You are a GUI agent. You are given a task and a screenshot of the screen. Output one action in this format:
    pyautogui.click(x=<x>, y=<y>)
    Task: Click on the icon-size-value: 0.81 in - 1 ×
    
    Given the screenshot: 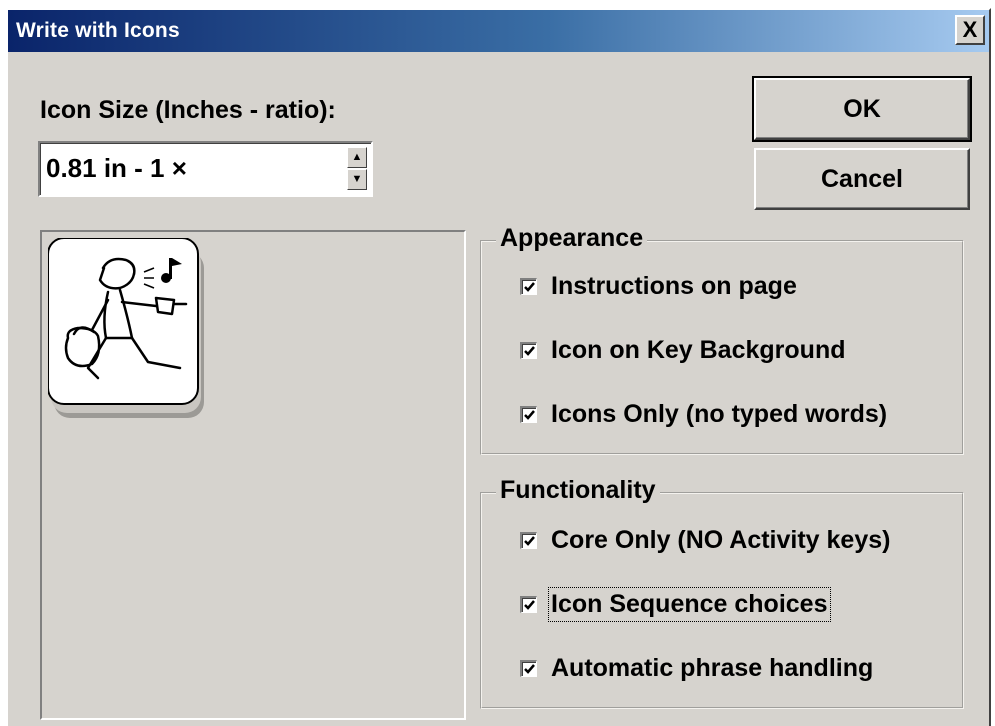 What is the action you would take?
    pyautogui.click(x=116, y=168)
    